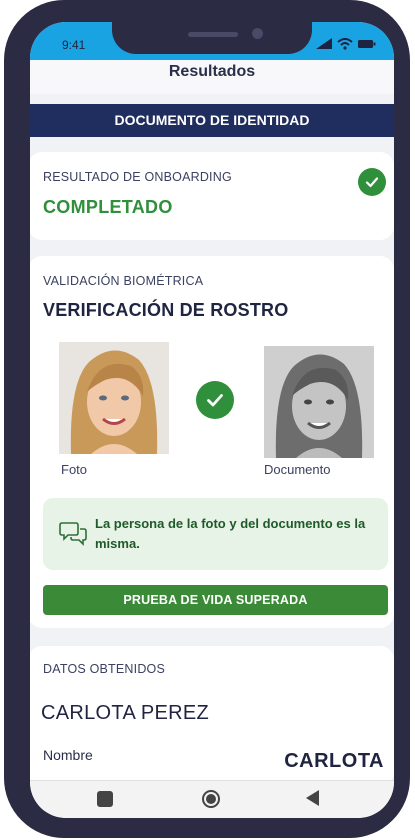 Image resolution: width=415 pixels, height=840 pixels. Describe the element at coordinates (212, 38) in the screenshot. I see `notch` at that location.